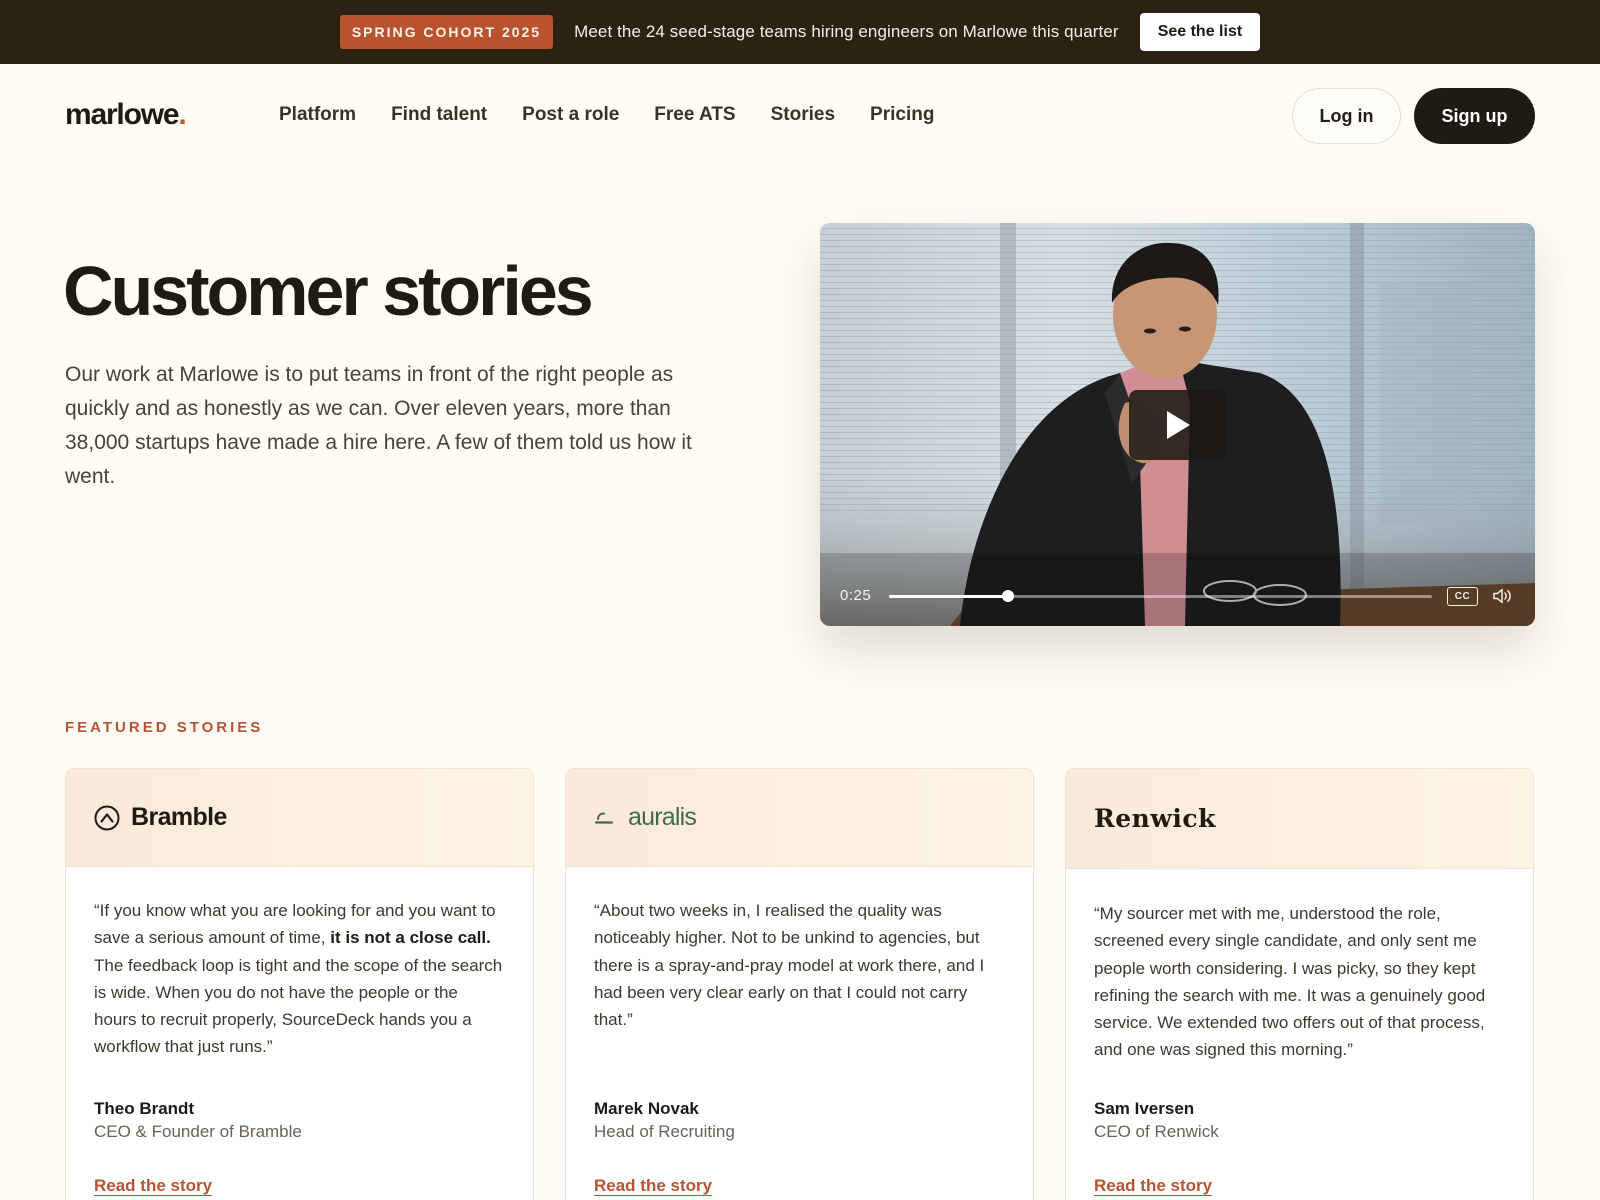  Describe the element at coordinates (1144, 1108) in the screenshot. I see `author-name: Sam Iversen` at that location.